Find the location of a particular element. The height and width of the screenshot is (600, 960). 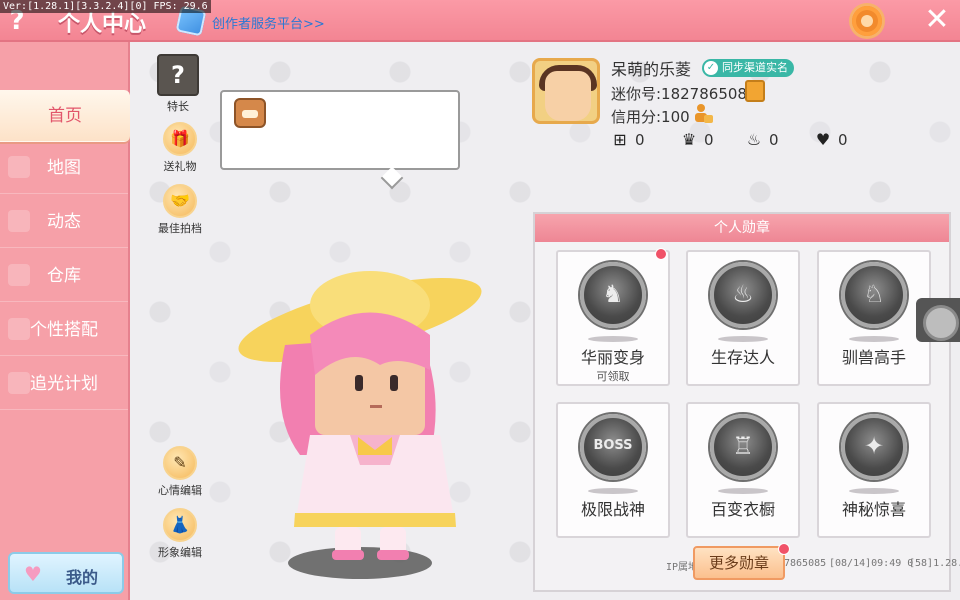

mood-emoji-icon is located at coordinates (250, 113).